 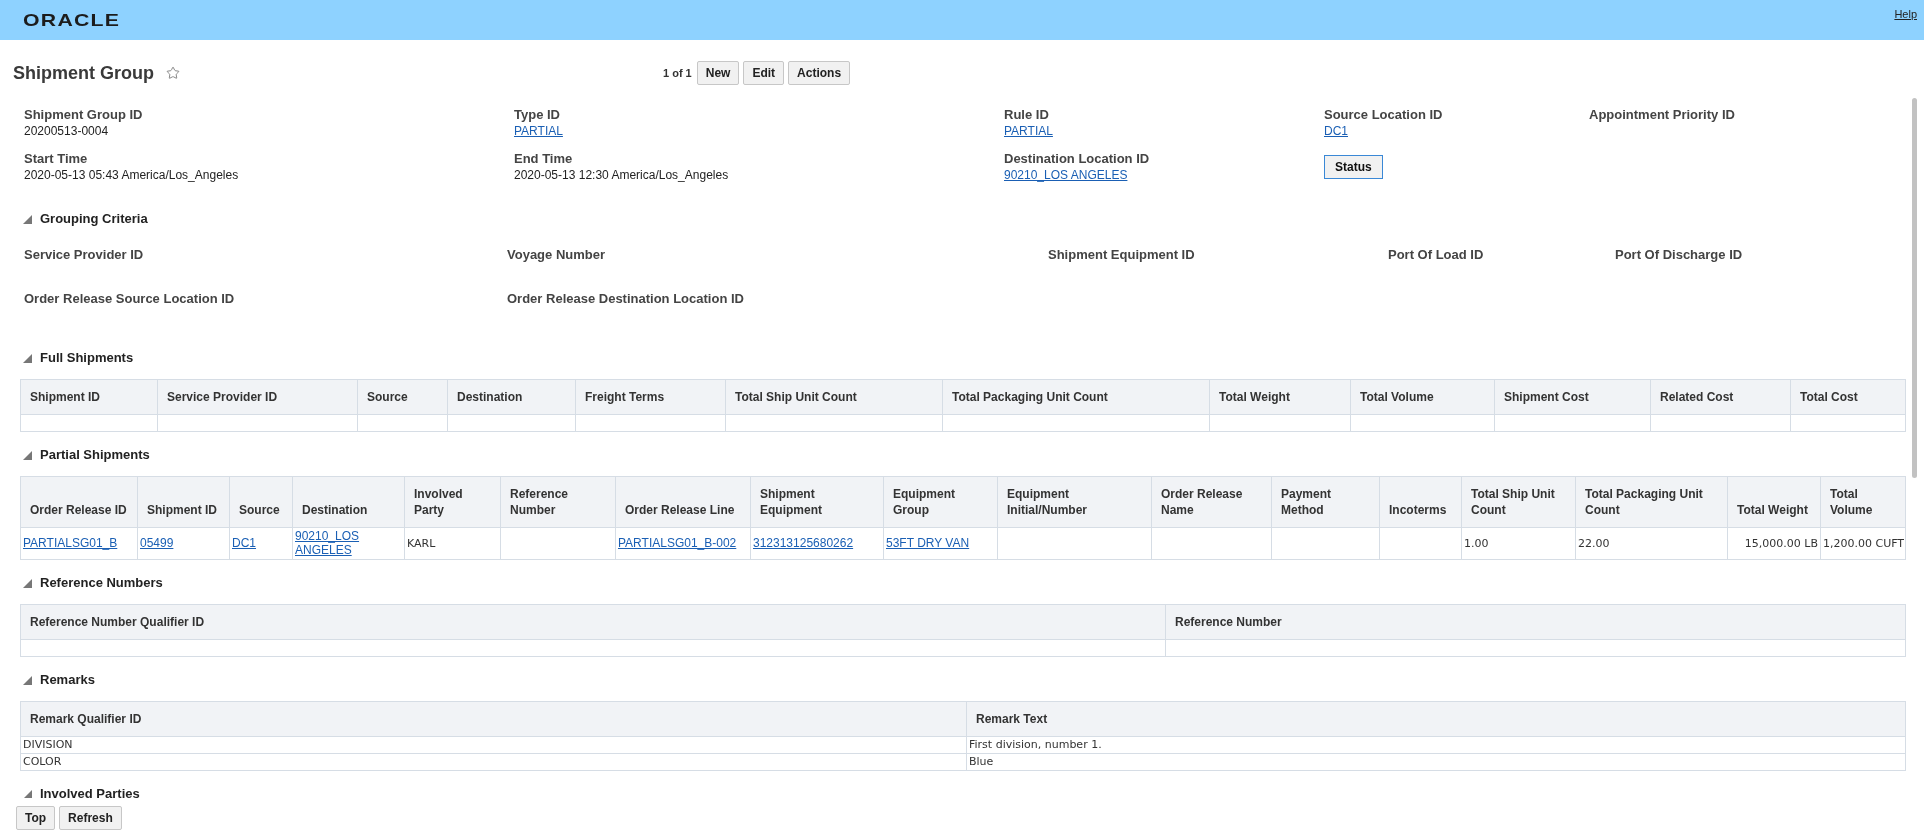 I want to click on criteria-label: Port Of Load ID, so click(x=1436, y=254).